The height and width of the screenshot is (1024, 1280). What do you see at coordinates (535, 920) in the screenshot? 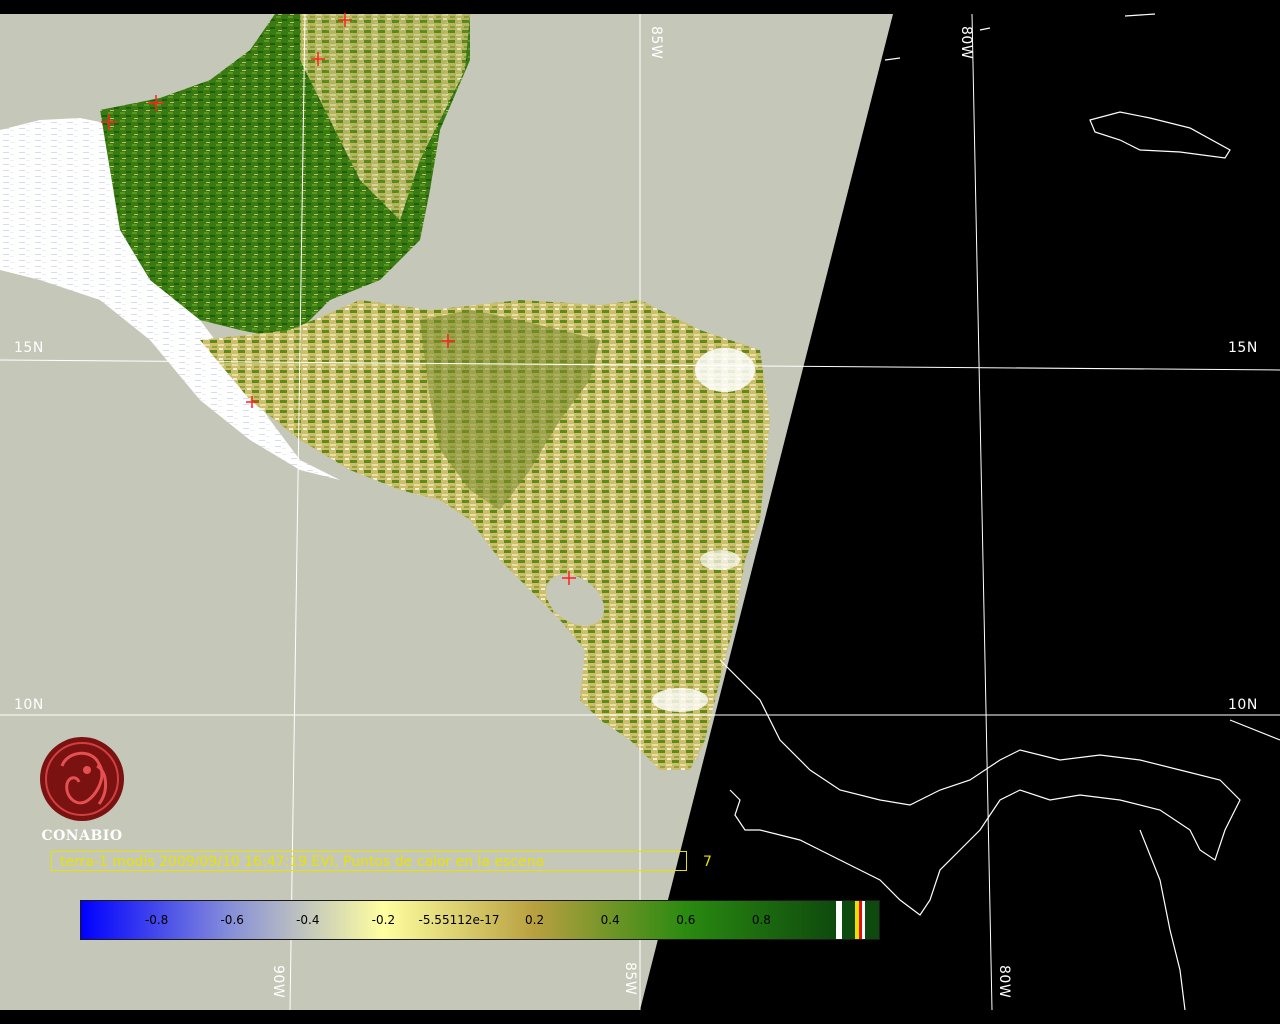
I see `colorbar-tick-label: 0.2` at bounding box center [535, 920].